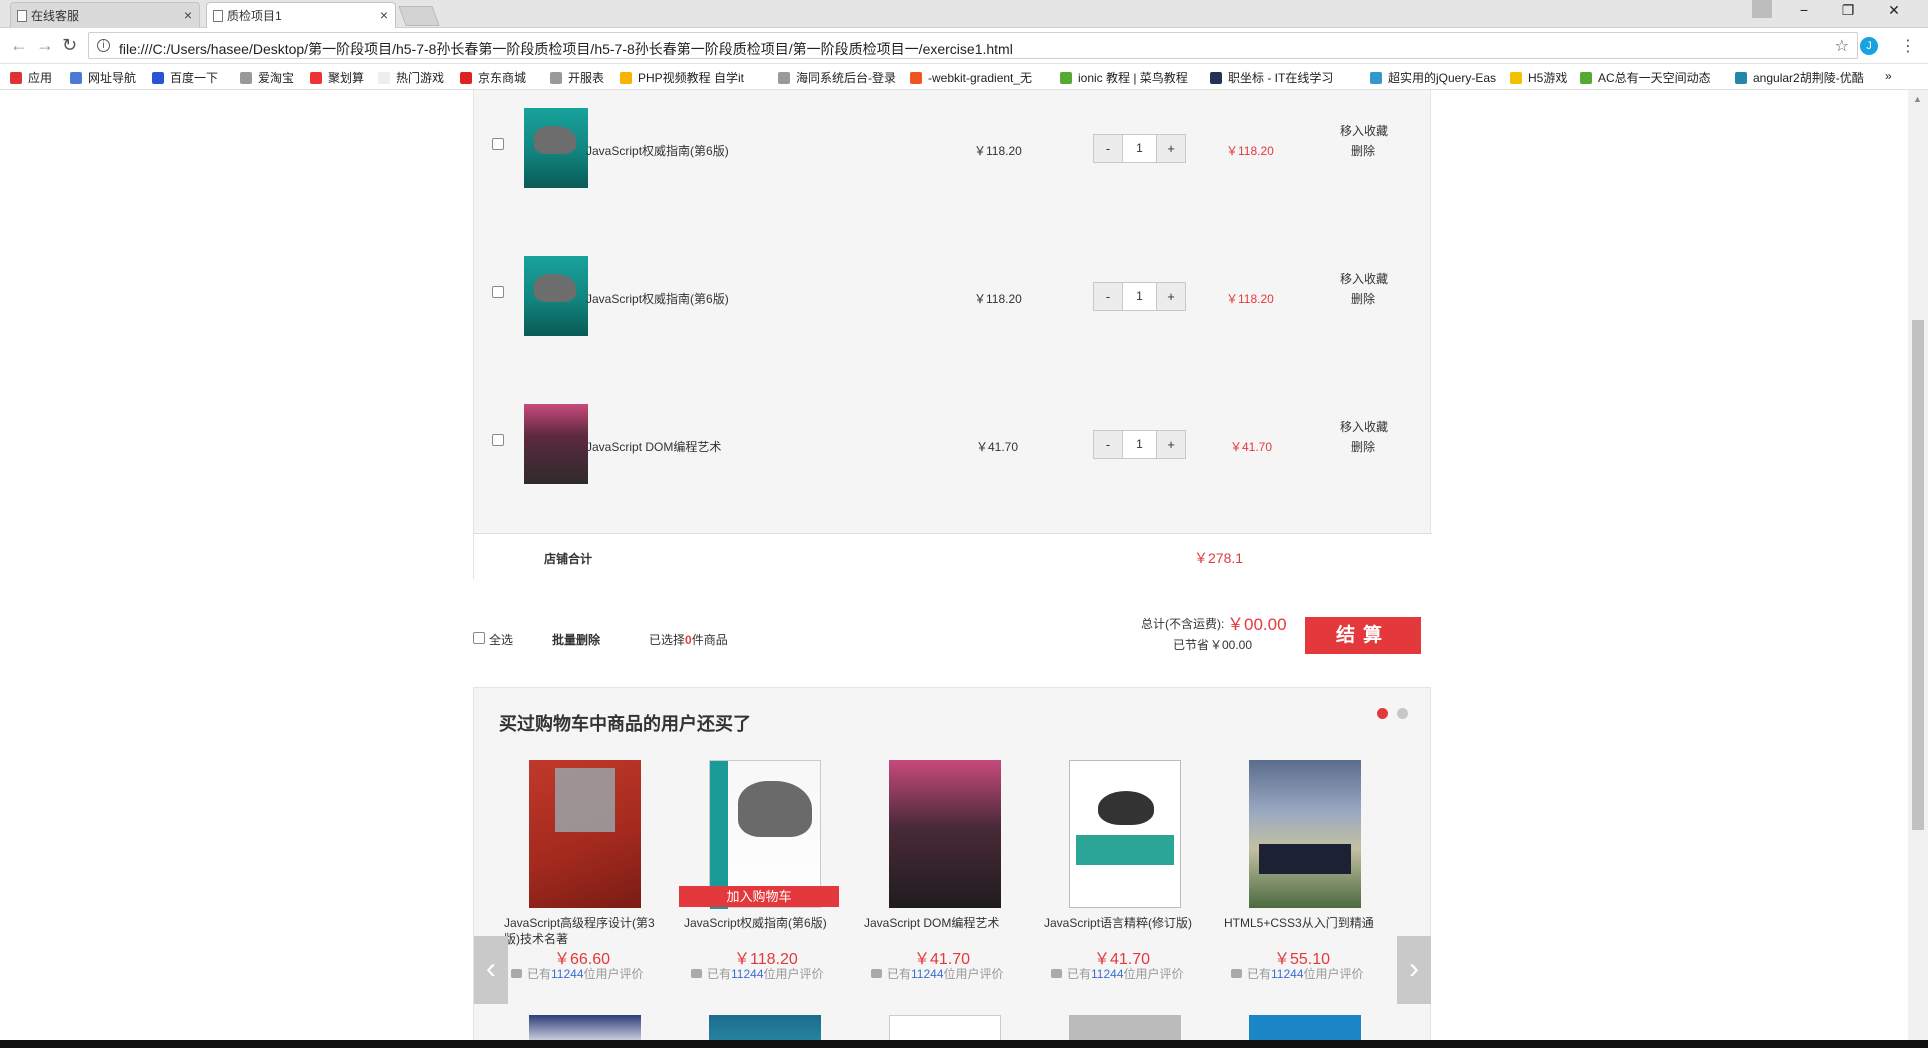 The image size is (1928, 1048). I want to click on bookmark-item: -webkit-gradient_无, so click(971, 77).